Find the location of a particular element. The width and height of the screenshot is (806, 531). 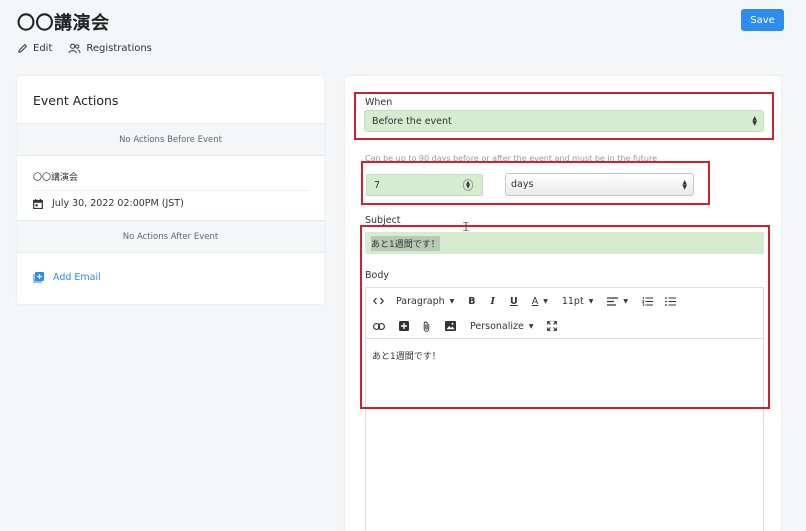

calendar-icon is located at coordinates (38, 203).